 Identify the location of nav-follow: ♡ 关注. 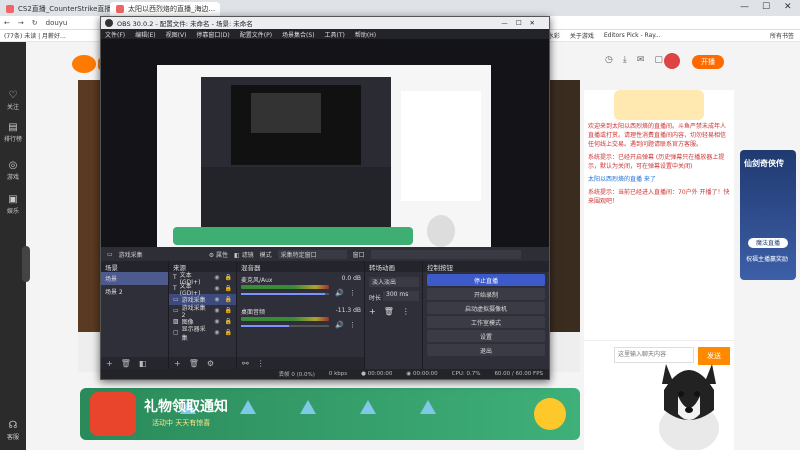
(13, 100).